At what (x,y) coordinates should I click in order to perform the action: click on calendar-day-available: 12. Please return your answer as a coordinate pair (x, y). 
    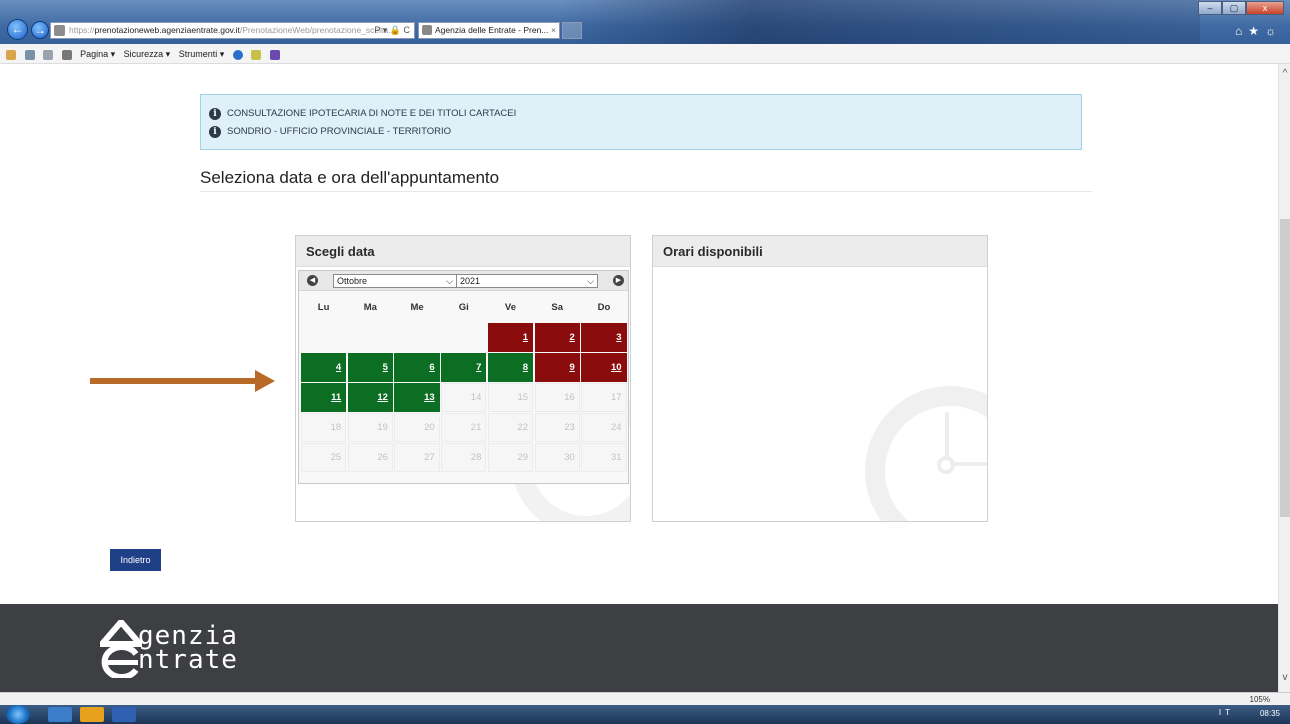
    Looking at the image, I should click on (370, 397).